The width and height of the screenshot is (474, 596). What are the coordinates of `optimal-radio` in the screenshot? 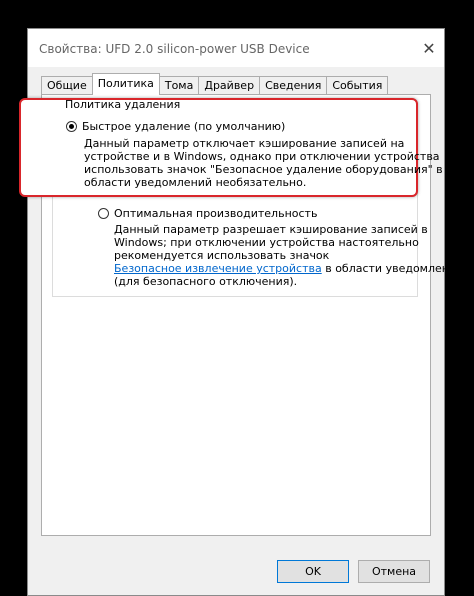 It's located at (103, 213).